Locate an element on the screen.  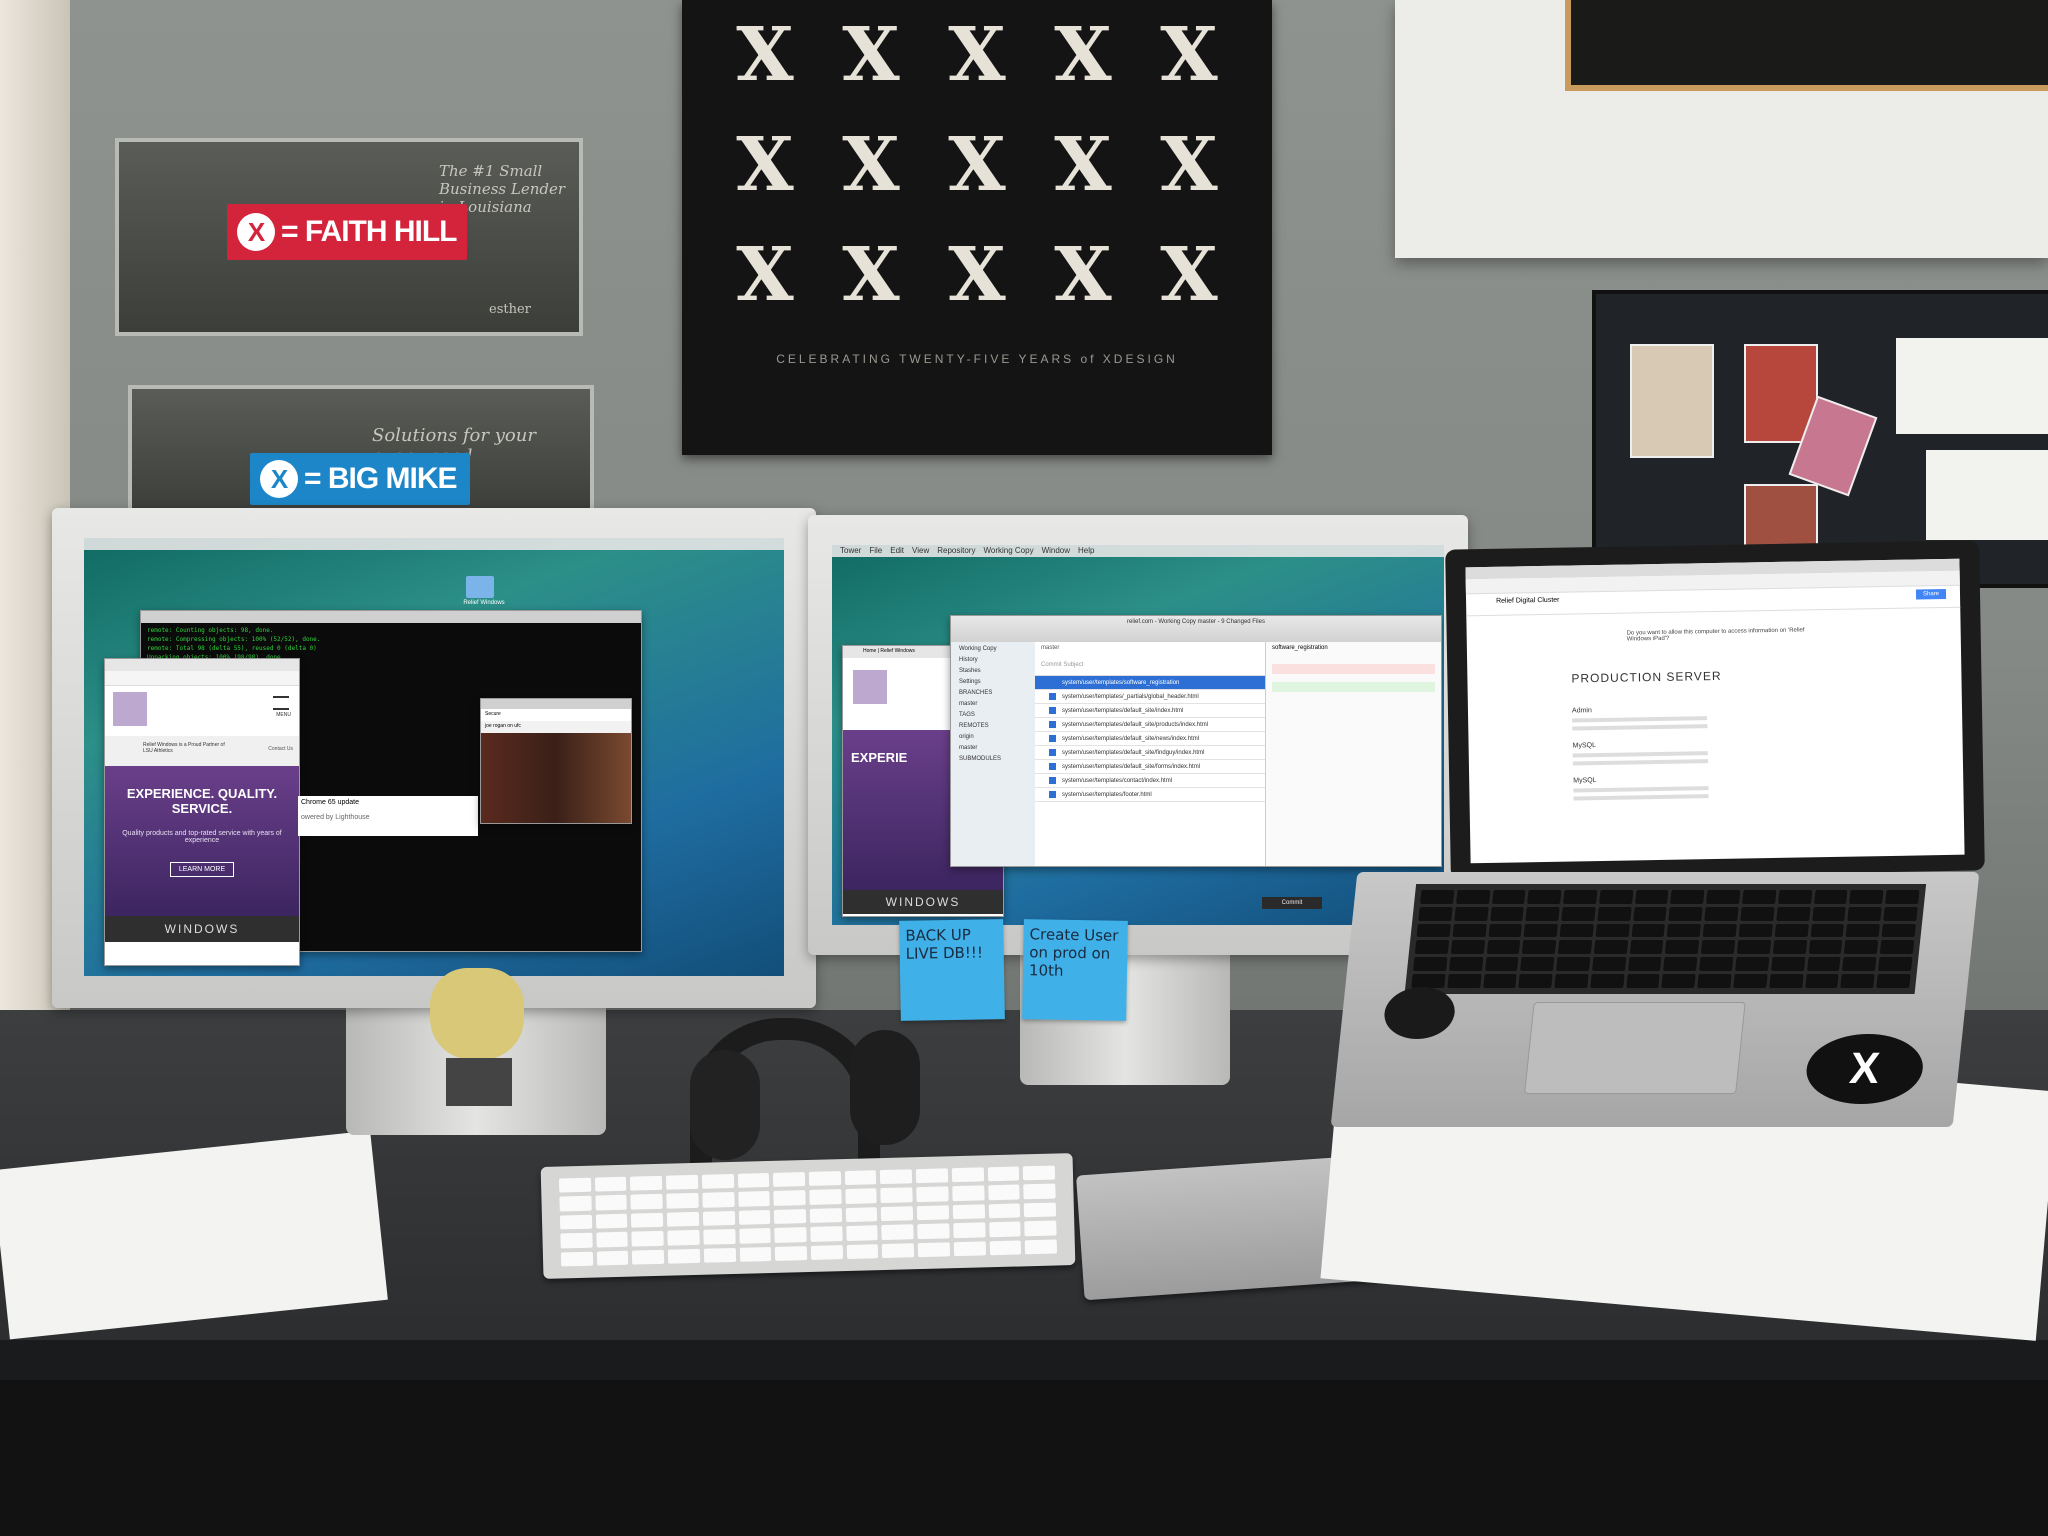
contact-link: Contact Us is located at coordinates (280, 749).